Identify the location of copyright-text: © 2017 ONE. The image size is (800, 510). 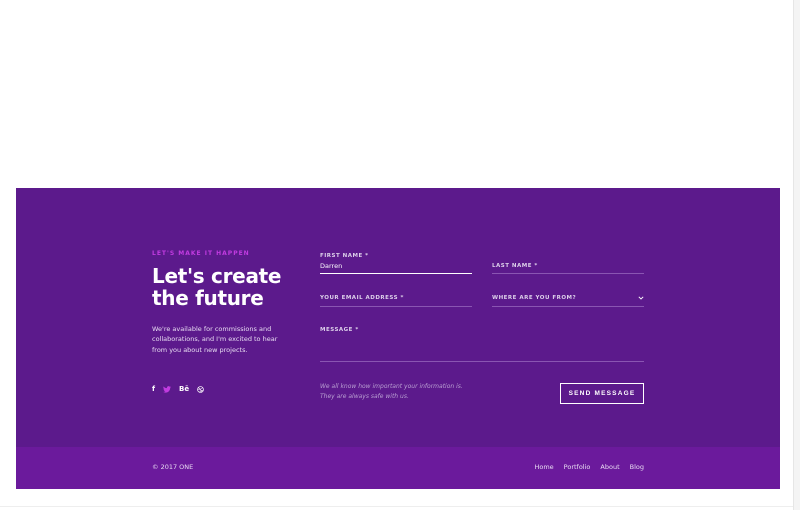
(173, 467).